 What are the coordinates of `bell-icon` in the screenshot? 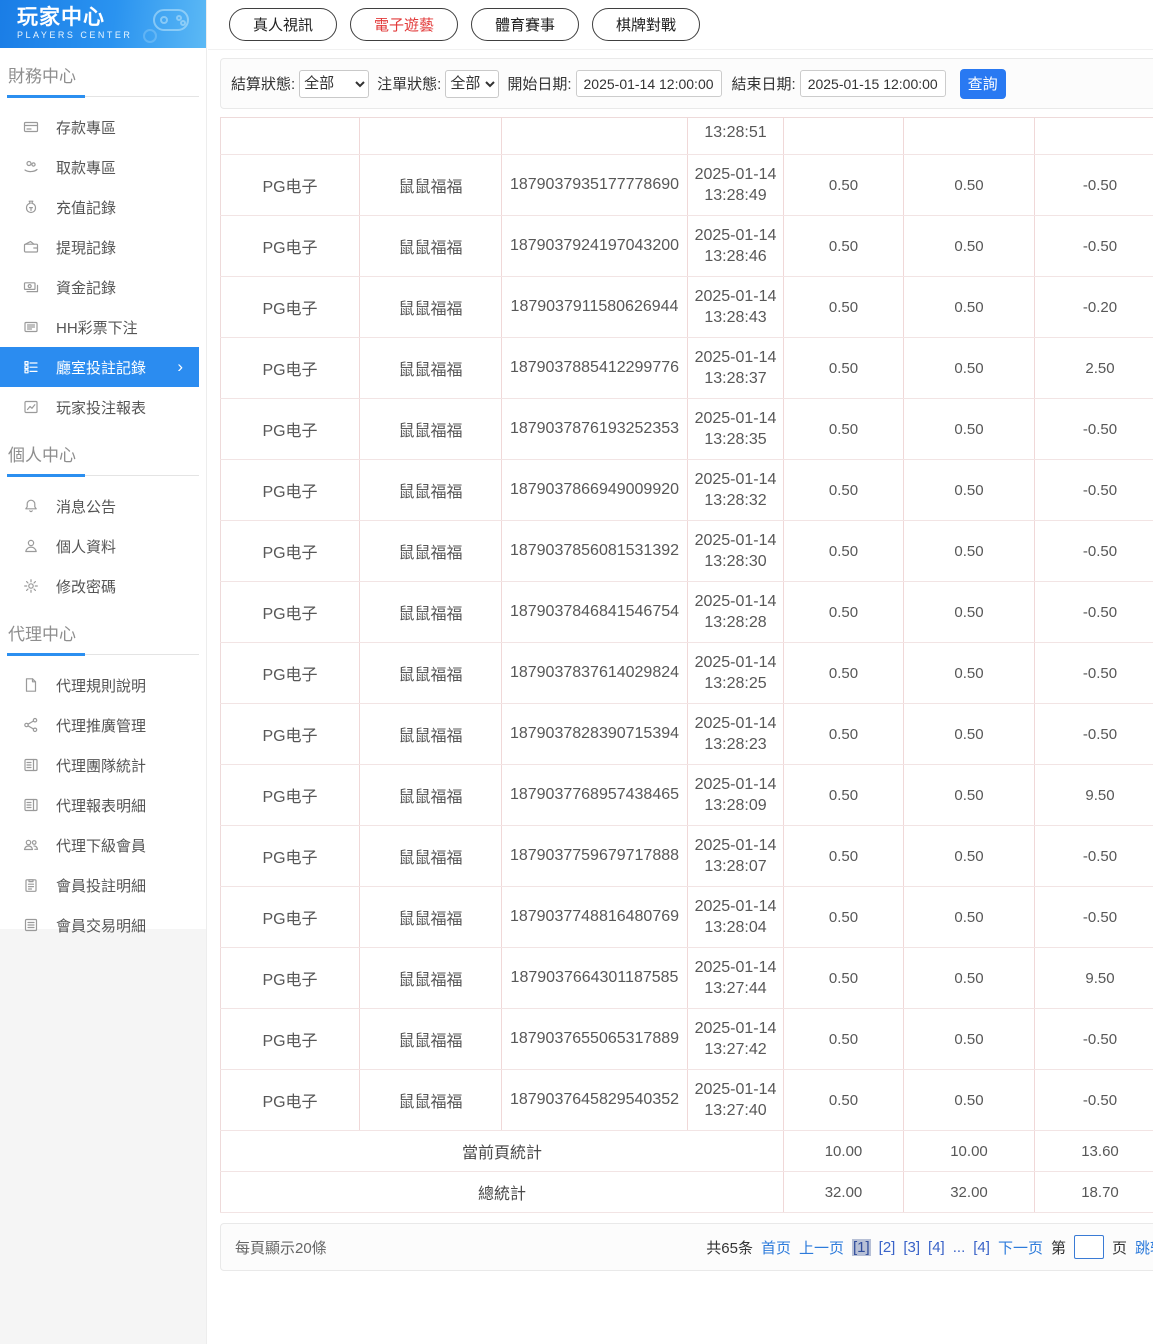 It's located at (31, 506).